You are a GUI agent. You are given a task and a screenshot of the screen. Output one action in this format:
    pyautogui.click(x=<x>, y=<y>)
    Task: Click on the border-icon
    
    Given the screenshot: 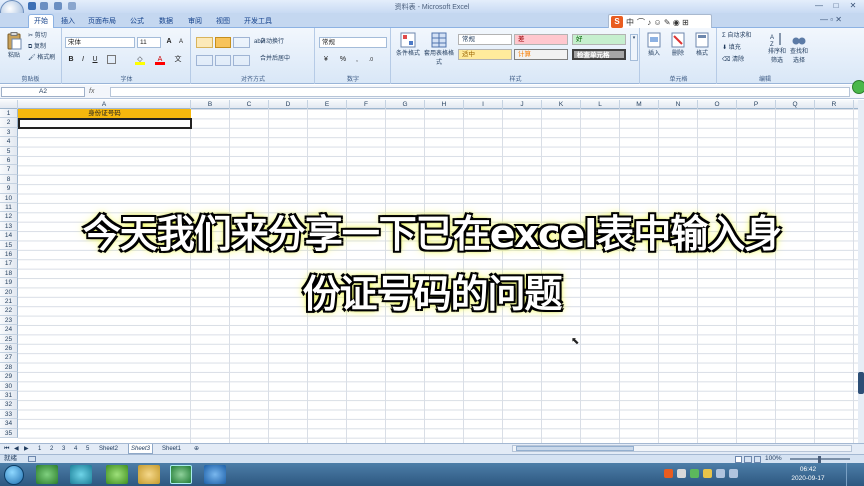 What is the action you would take?
    pyautogui.click(x=111, y=59)
    